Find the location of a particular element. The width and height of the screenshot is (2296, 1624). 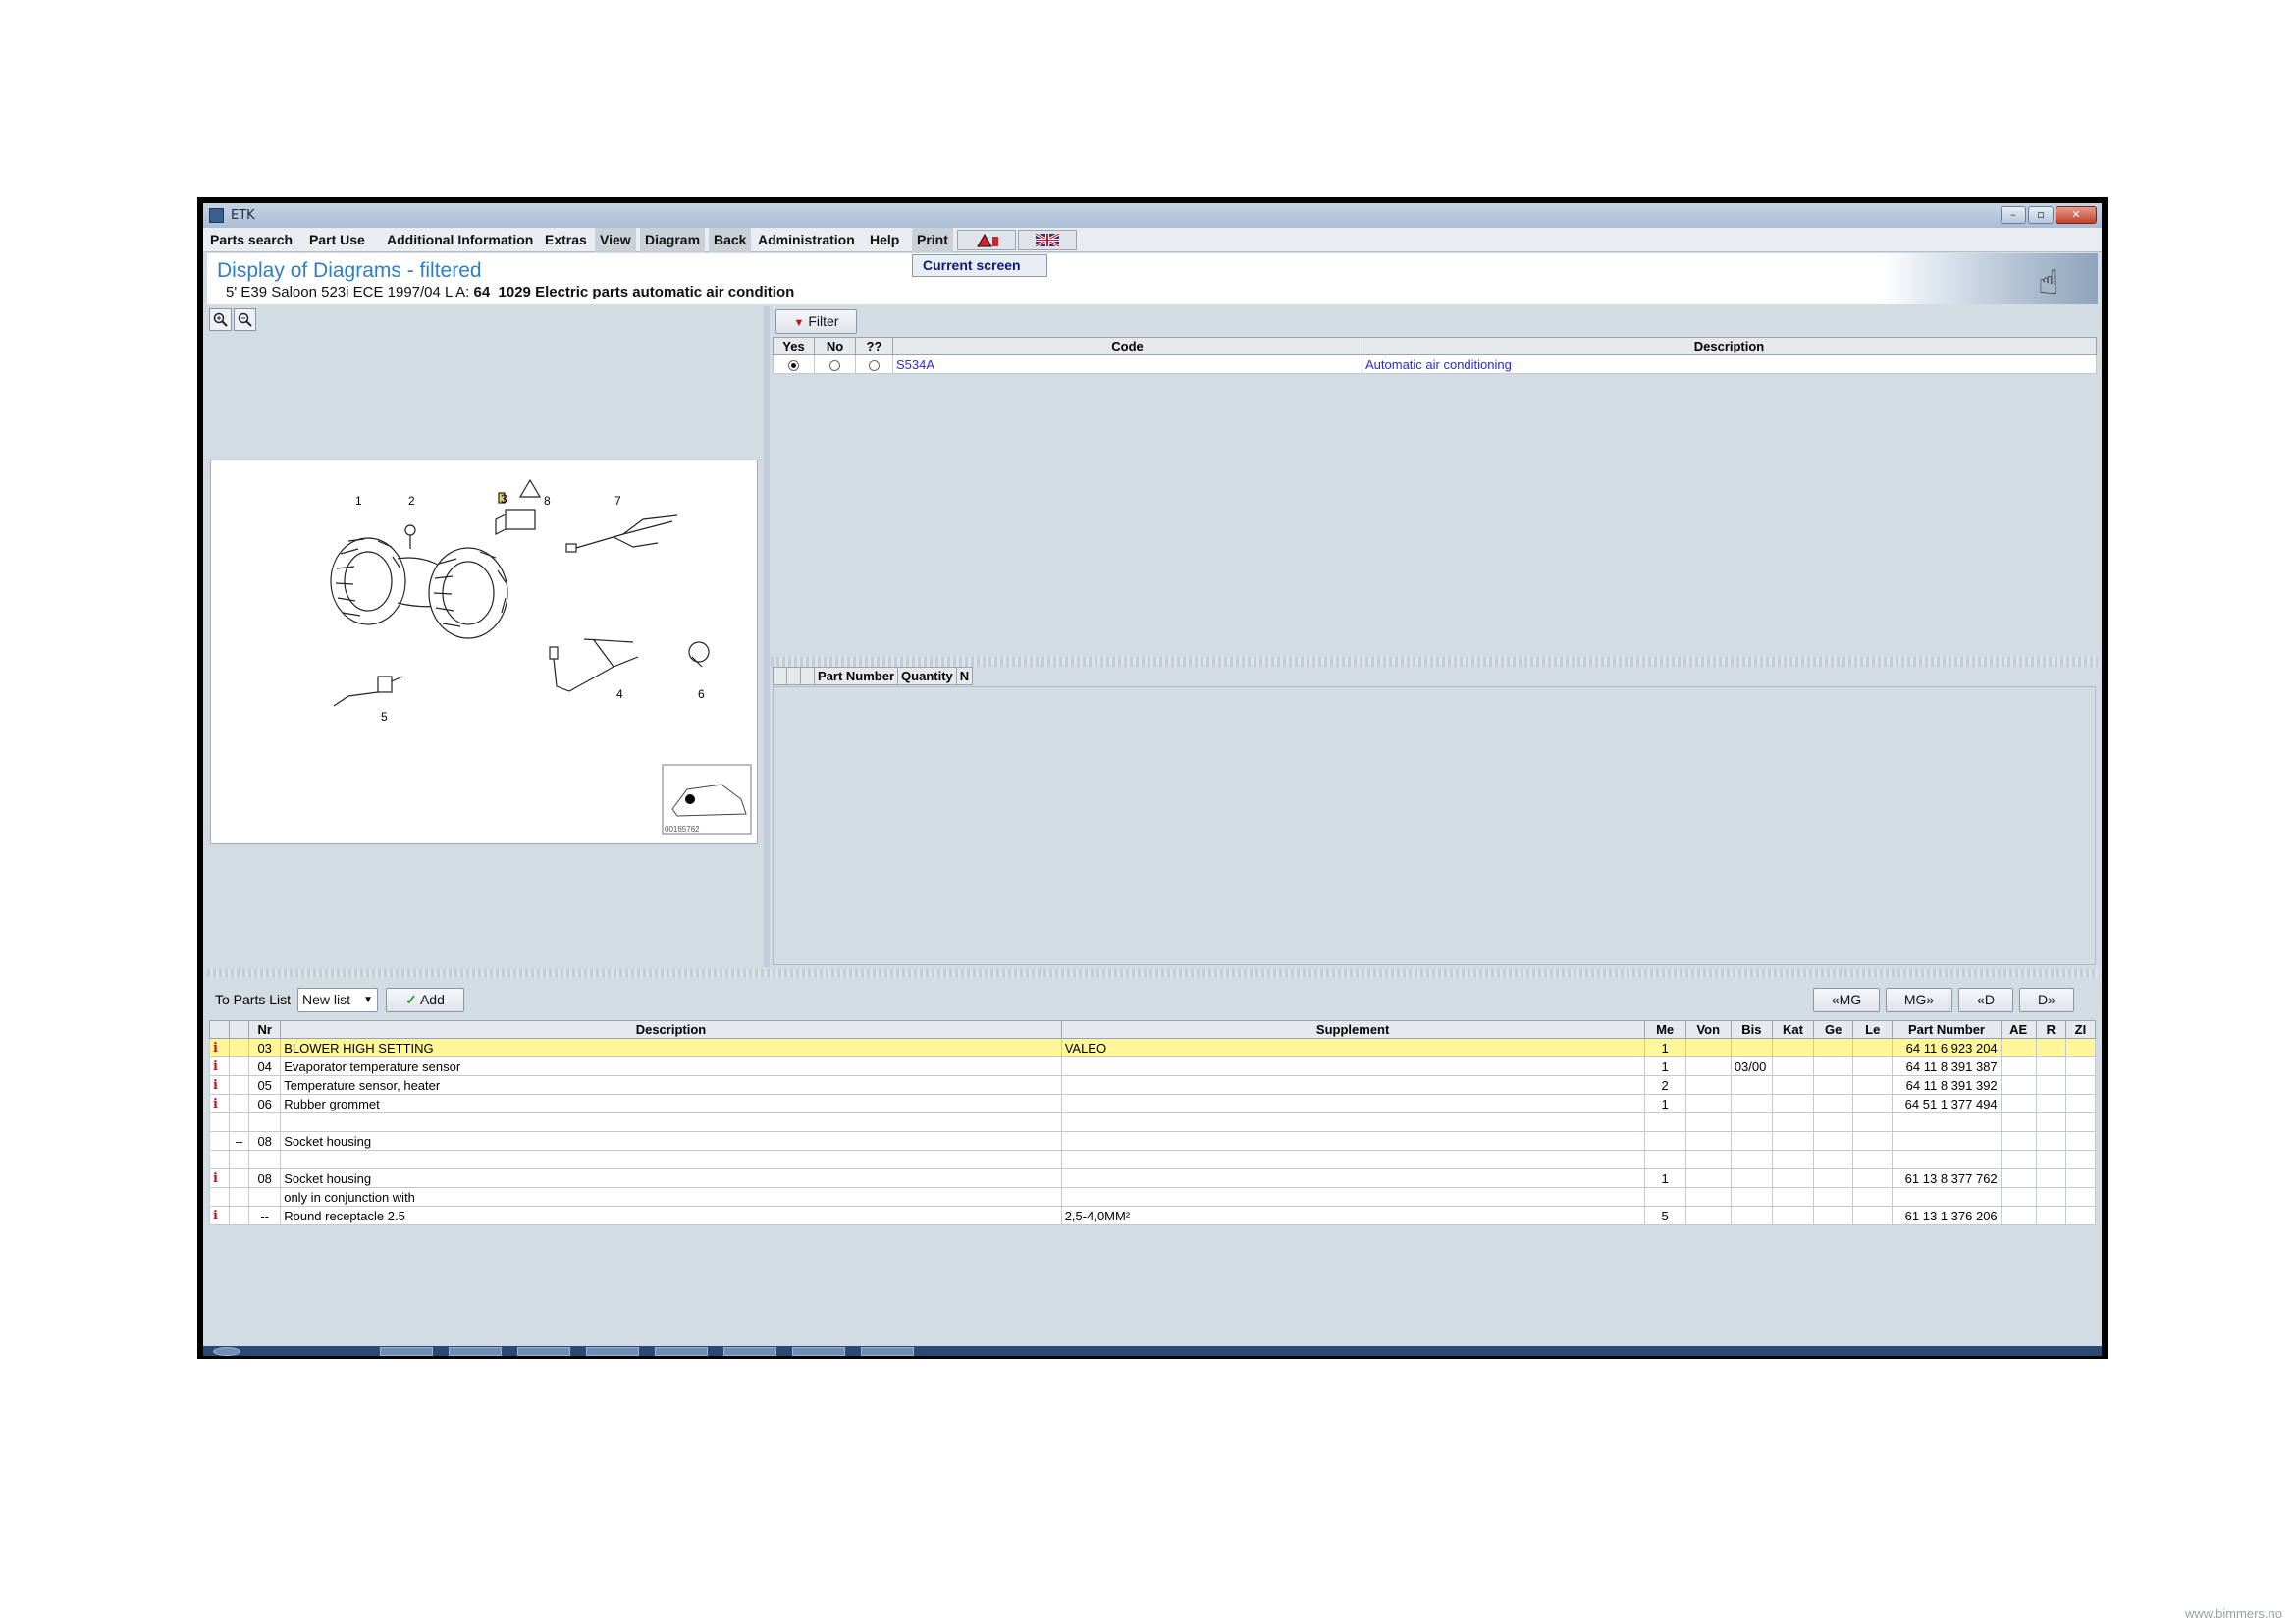

add-button: ✓ Add is located at coordinates (425, 1000).